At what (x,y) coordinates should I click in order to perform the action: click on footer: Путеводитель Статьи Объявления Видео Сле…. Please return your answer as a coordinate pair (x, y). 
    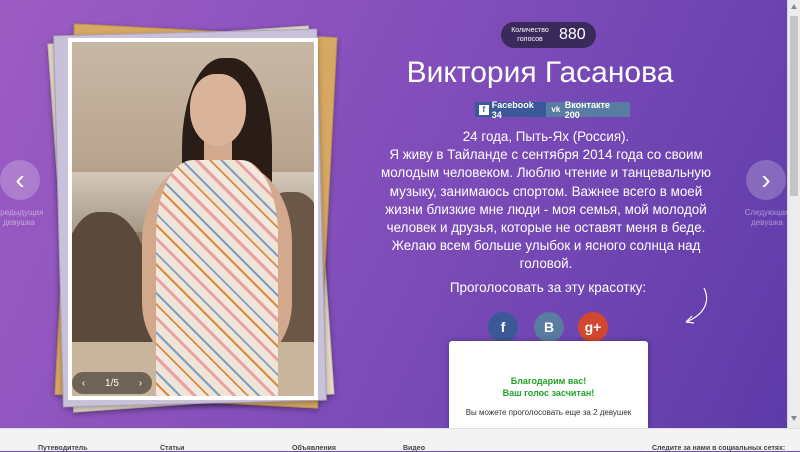
    Looking at the image, I should click on (400, 440).